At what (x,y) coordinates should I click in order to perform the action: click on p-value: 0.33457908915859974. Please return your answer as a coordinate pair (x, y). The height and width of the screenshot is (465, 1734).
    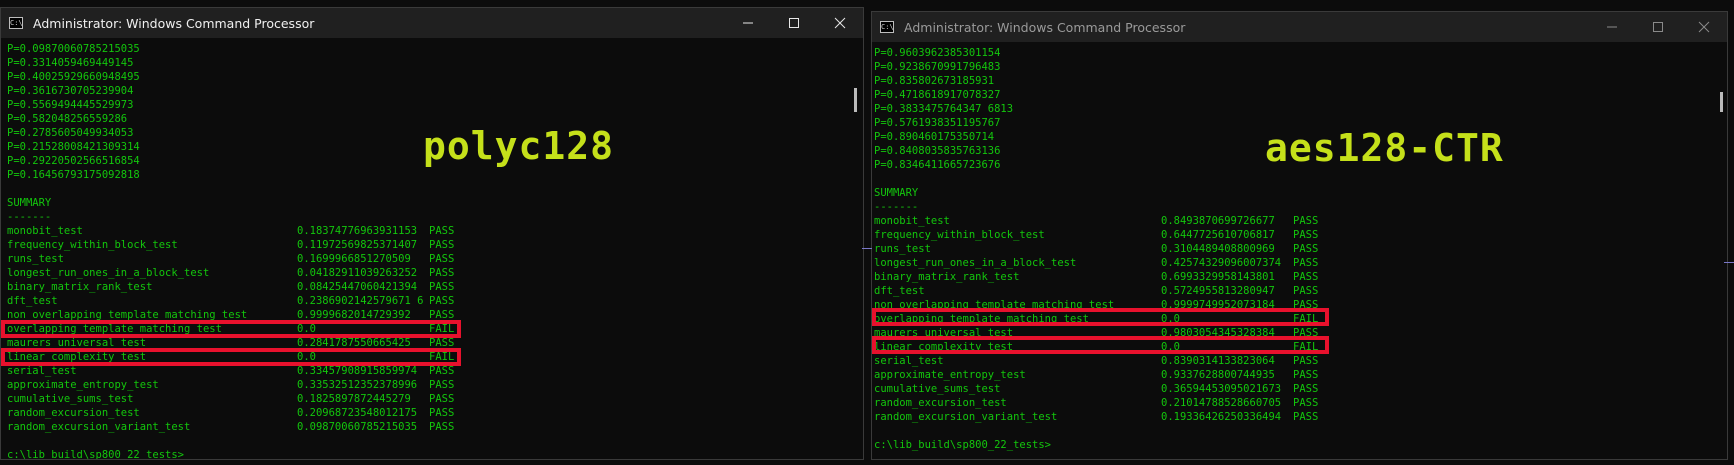
    Looking at the image, I should click on (357, 371).